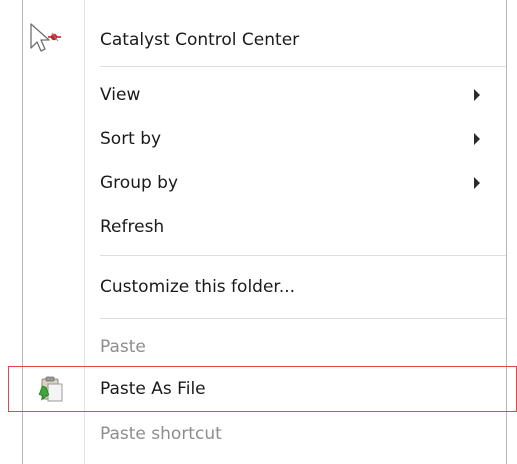 The height and width of the screenshot is (464, 517). I want to click on catalyst-control-center-icon, so click(53, 40).